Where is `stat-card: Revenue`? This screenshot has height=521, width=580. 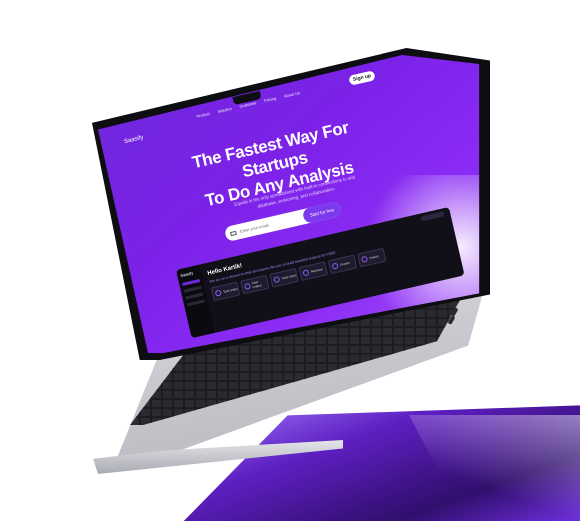
stat-card: Revenue is located at coordinates (313, 271).